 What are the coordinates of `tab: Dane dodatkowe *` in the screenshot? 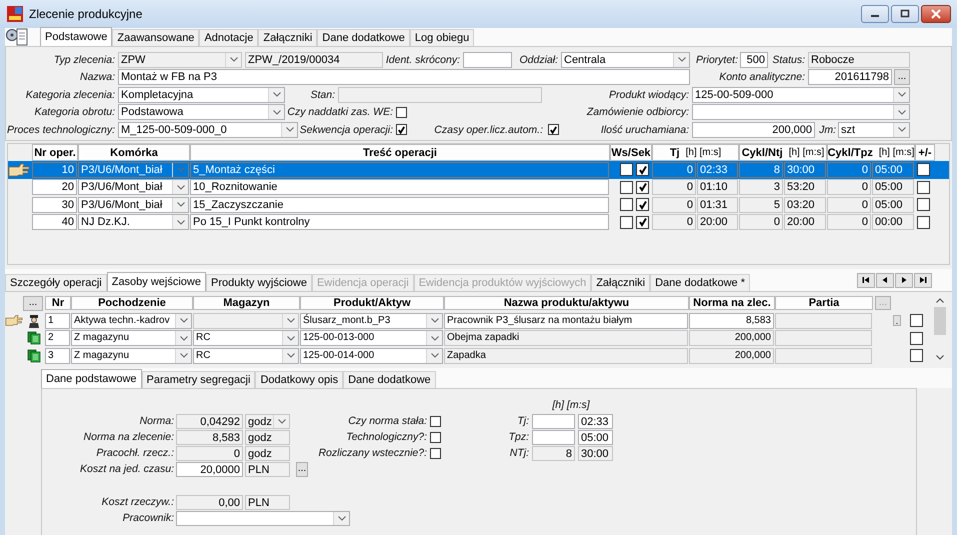 It's located at (700, 282).